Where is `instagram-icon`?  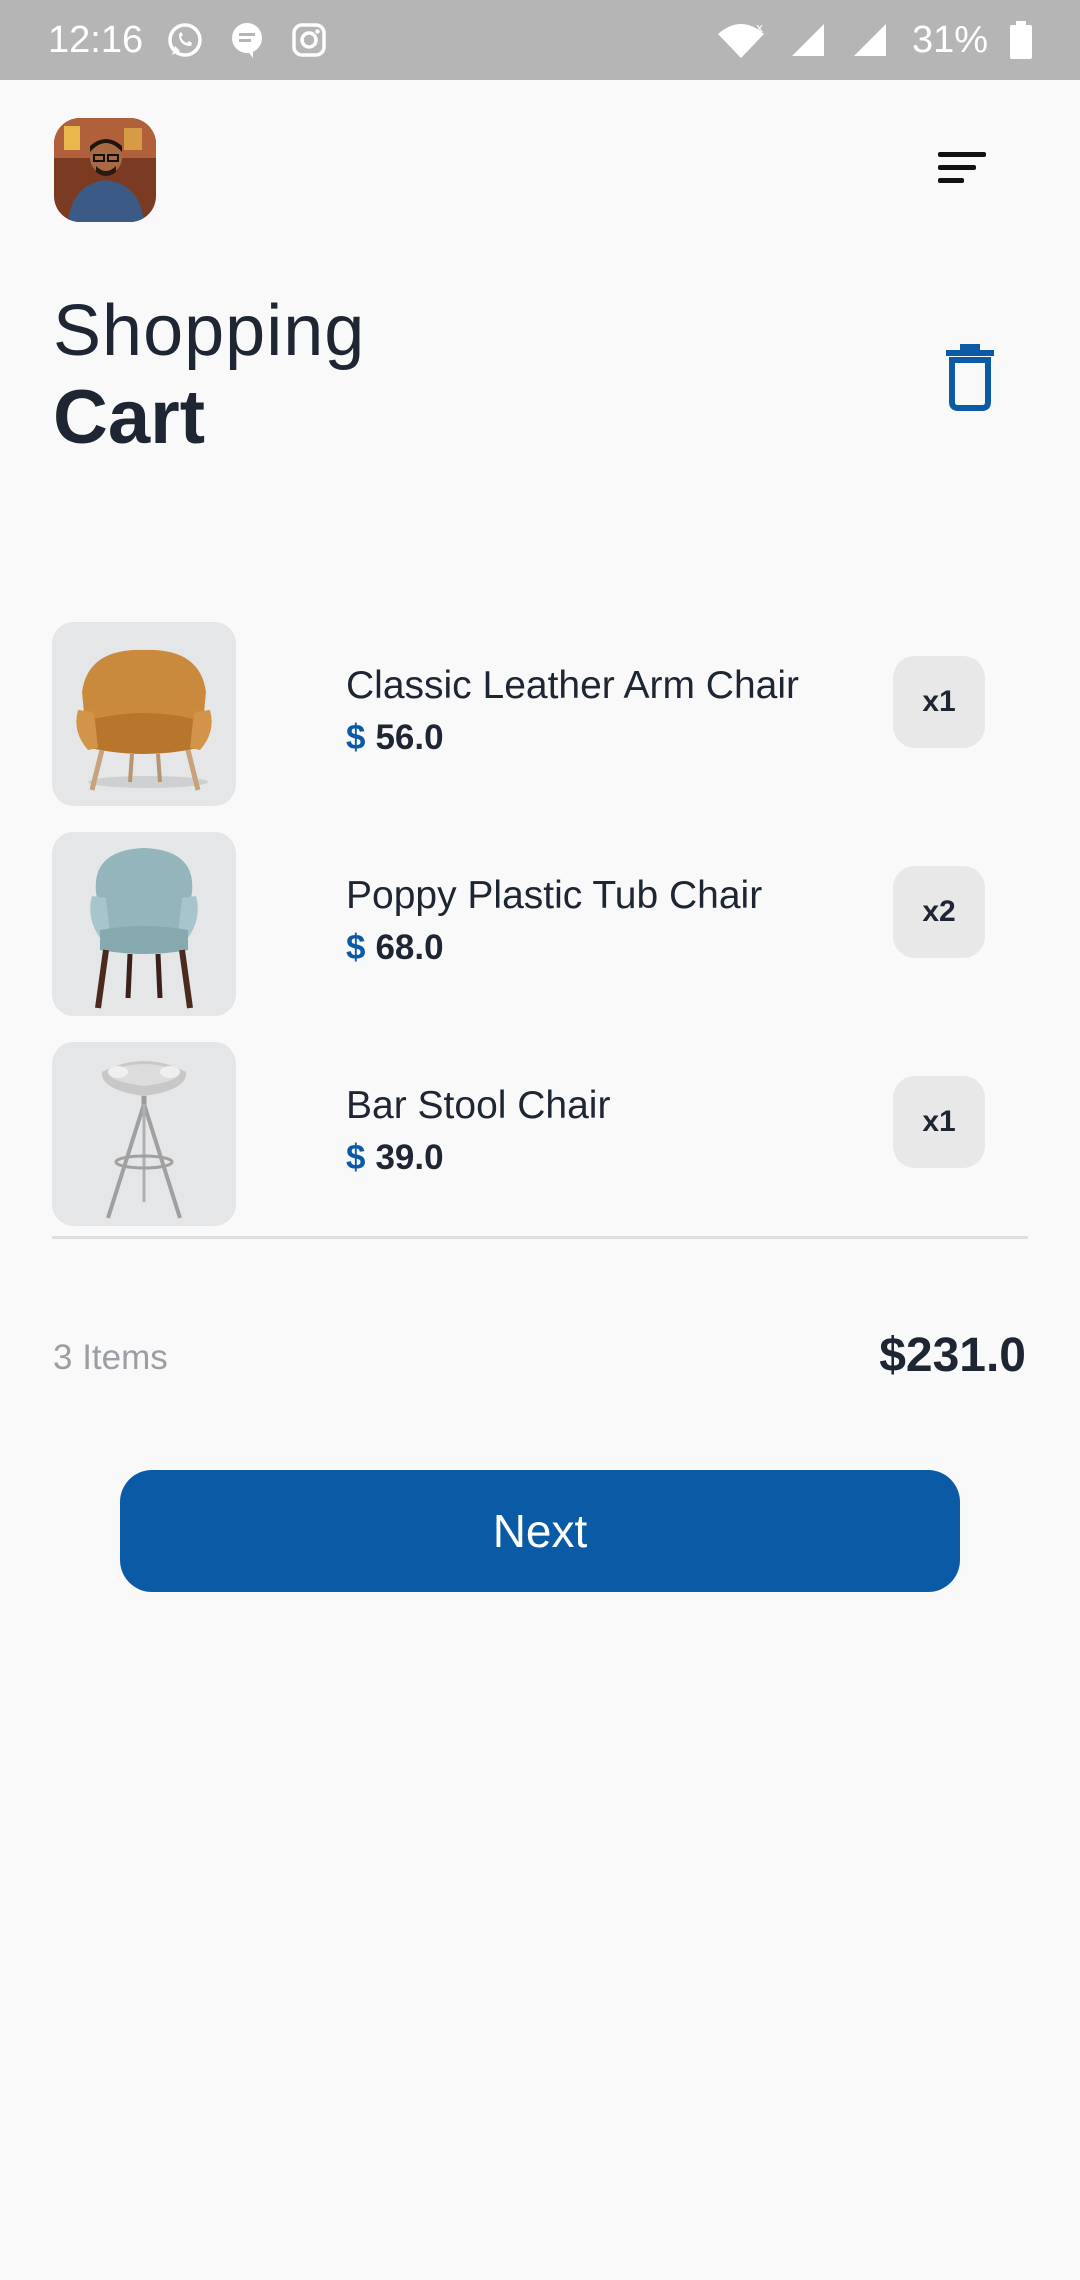
instagram-icon is located at coordinates (309, 40).